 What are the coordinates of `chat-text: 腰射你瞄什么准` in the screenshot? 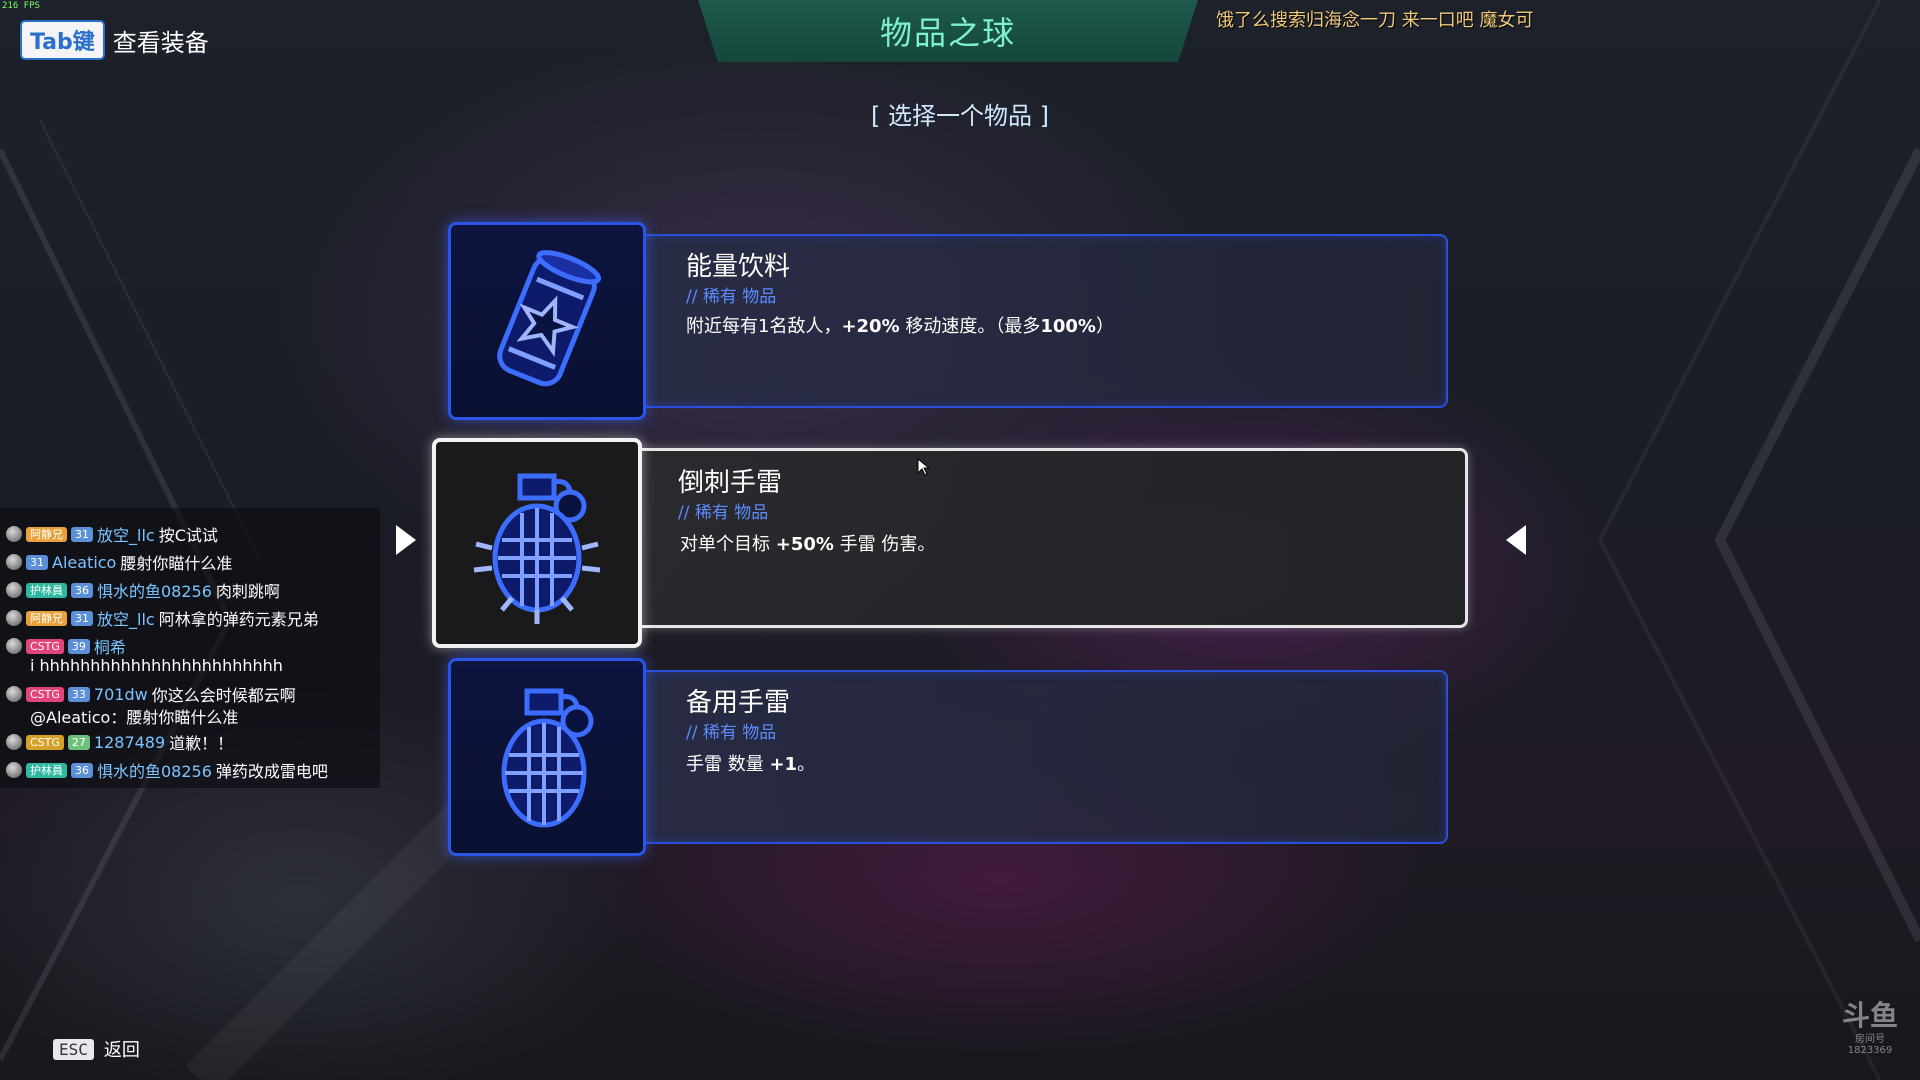 It's located at (176, 563).